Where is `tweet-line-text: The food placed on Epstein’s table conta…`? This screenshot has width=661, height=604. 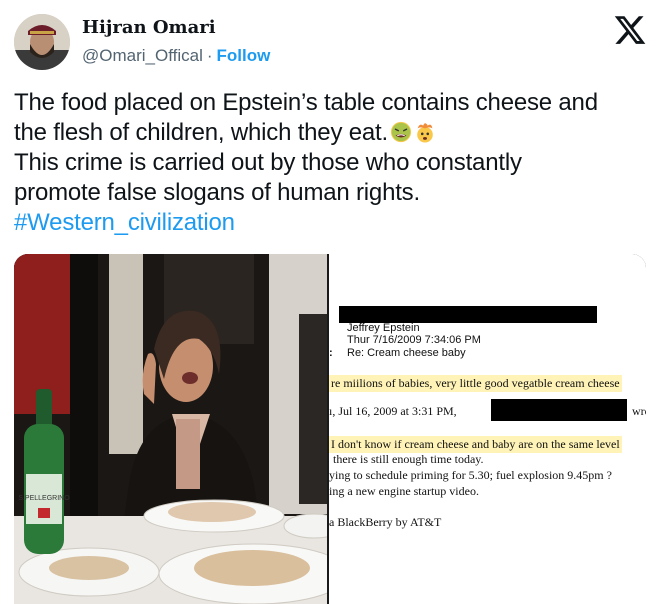
tweet-line-text: The food placed on Epstein’s table conta… is located at coordinates (306, 102).